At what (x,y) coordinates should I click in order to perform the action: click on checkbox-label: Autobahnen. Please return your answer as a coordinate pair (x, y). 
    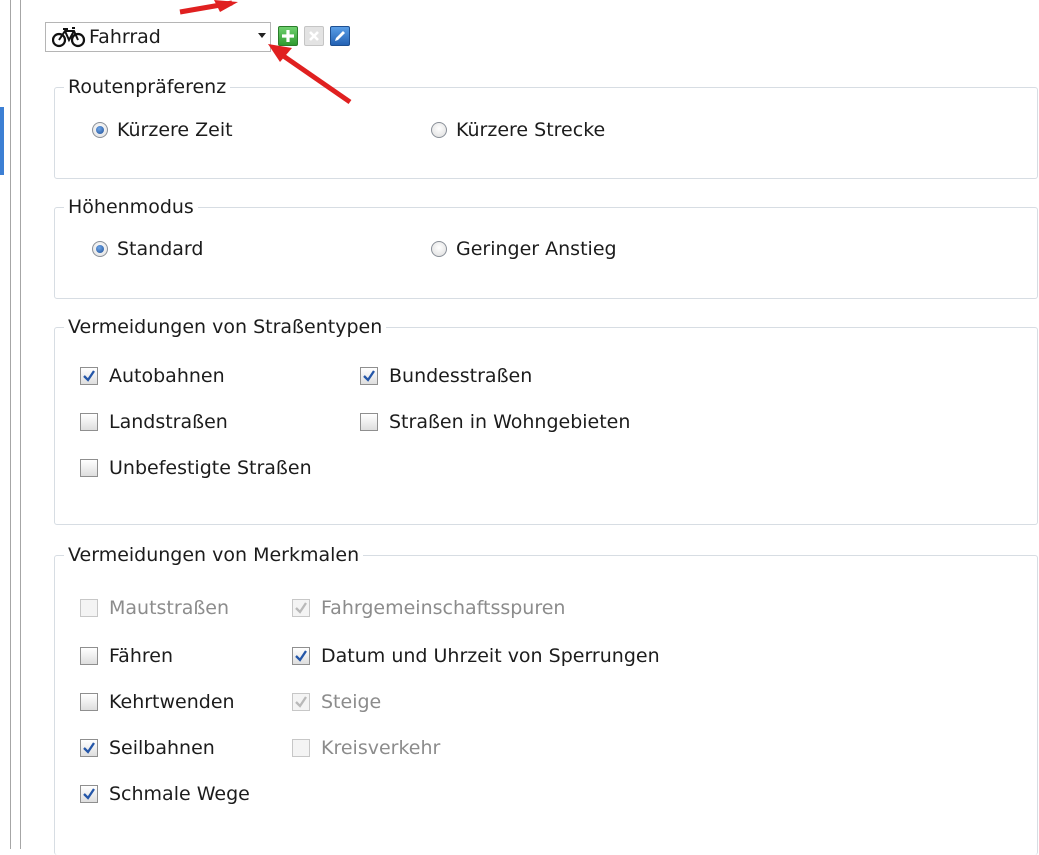
    Looking at the image, I should click on (167, 376).